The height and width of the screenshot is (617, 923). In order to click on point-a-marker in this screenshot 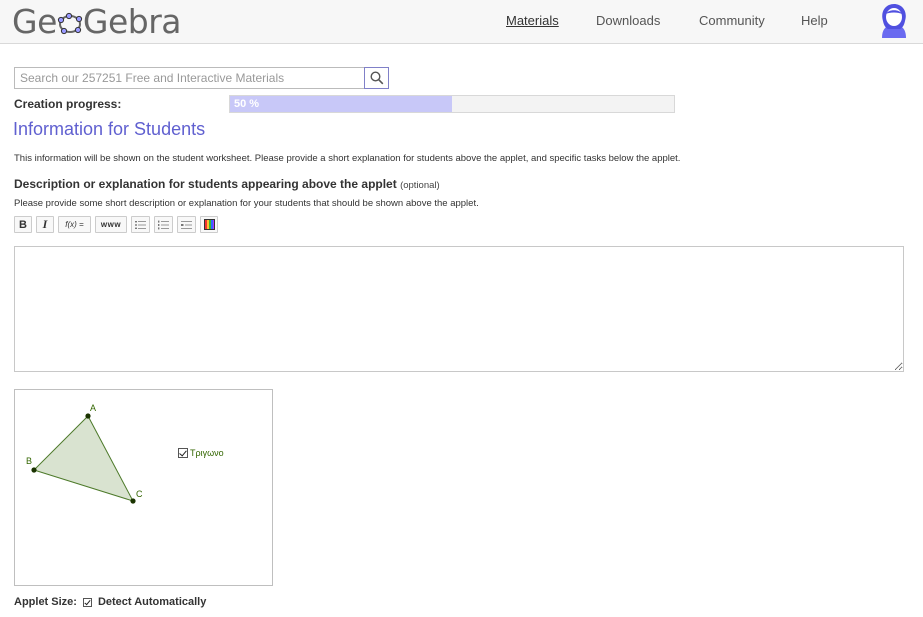, I will do `click(88, 416)`.